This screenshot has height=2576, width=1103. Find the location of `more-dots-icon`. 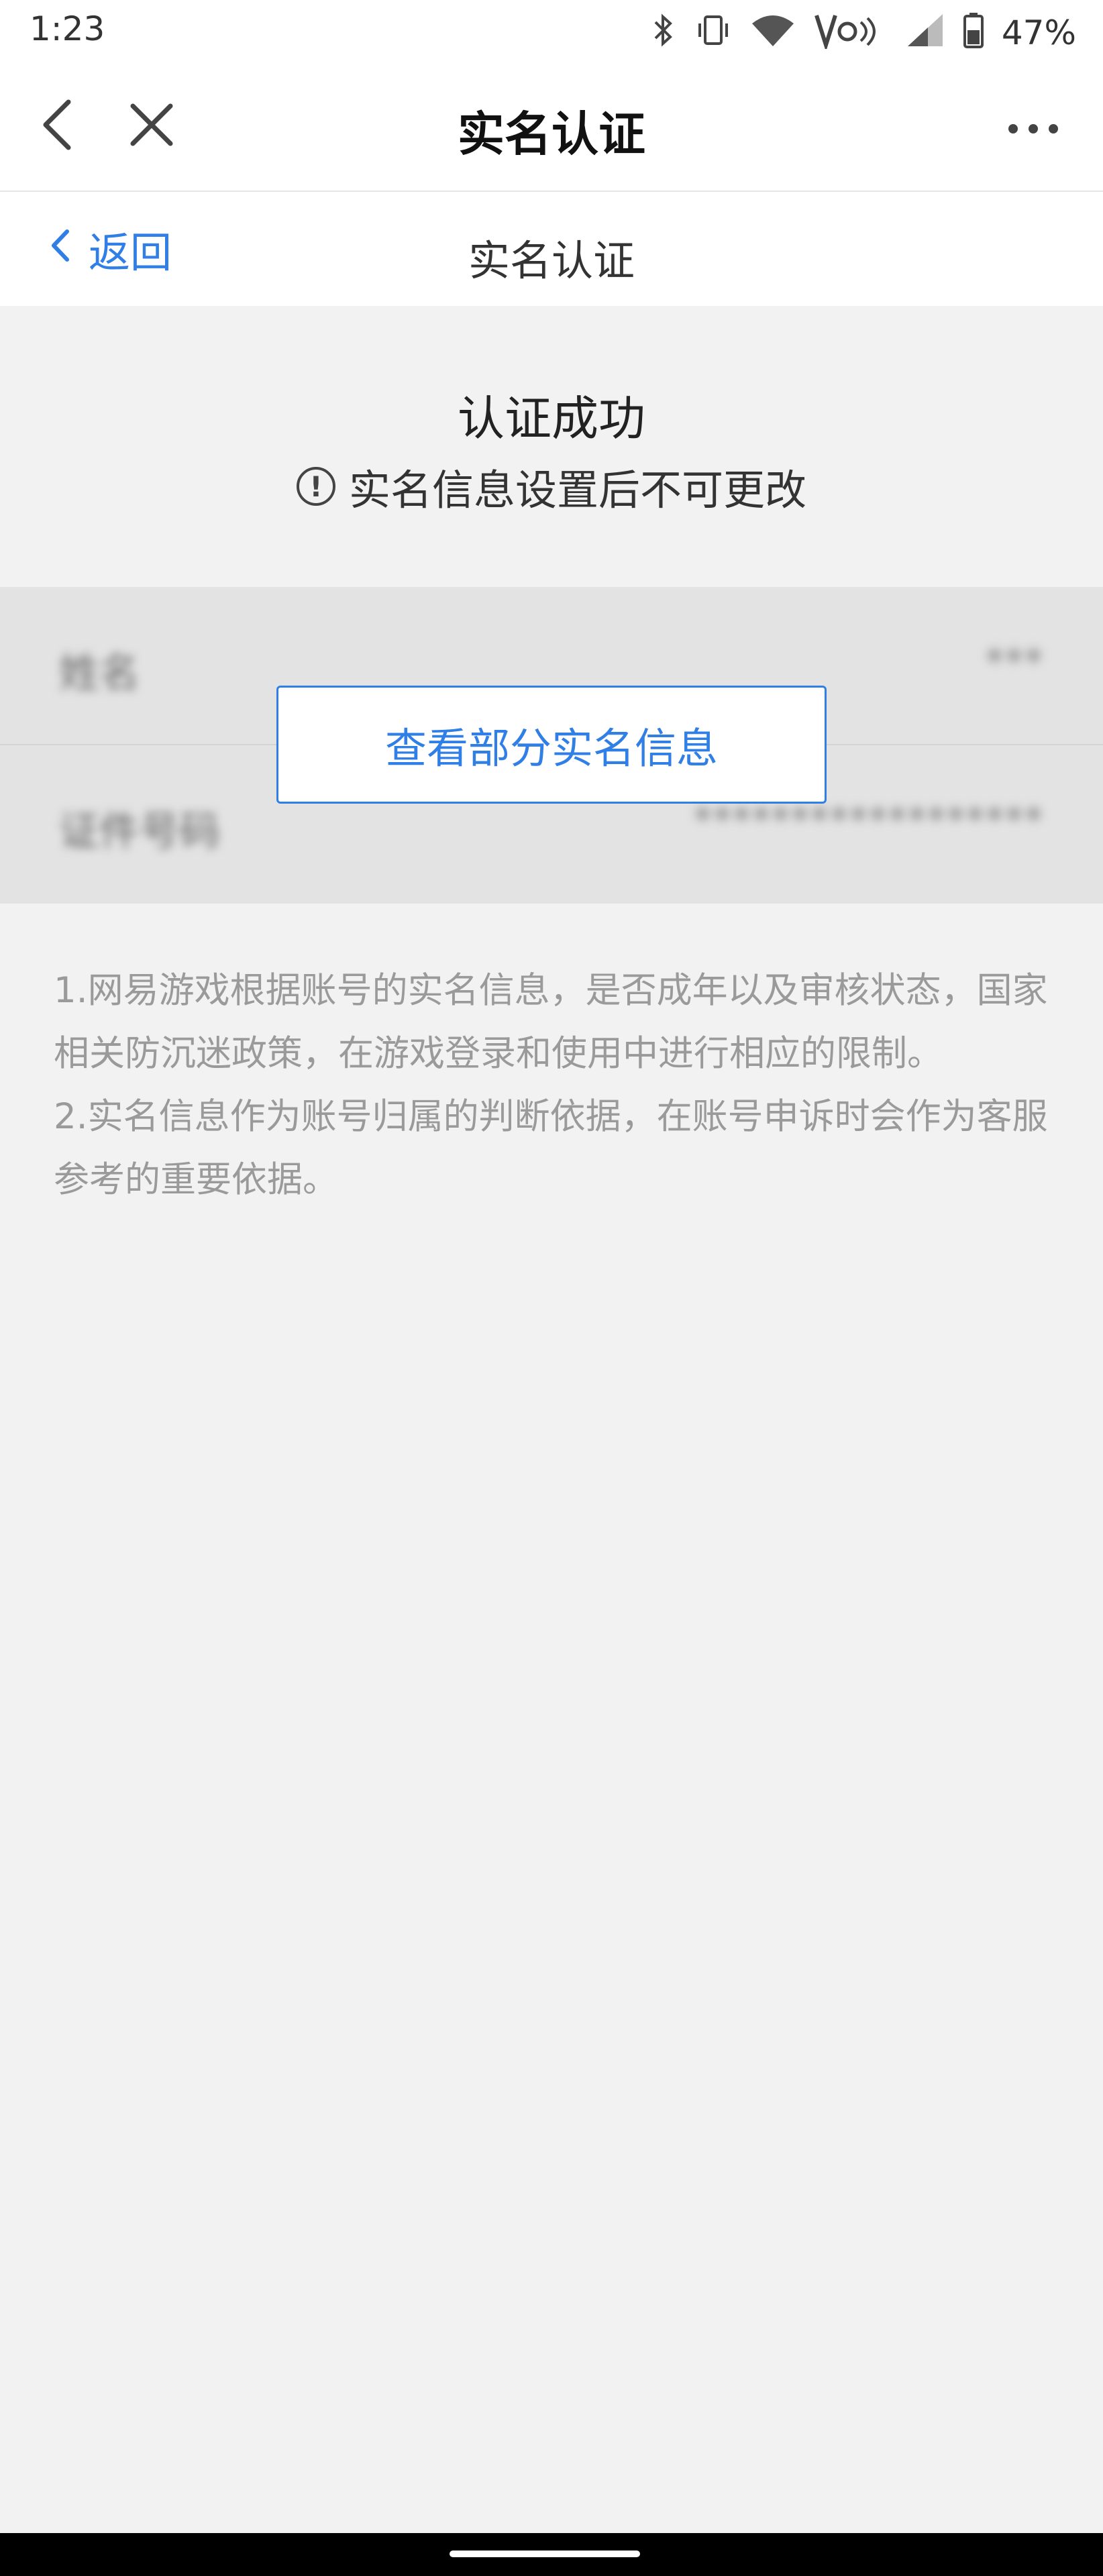

more-dots-icon is located at coordinates (1013, 128).